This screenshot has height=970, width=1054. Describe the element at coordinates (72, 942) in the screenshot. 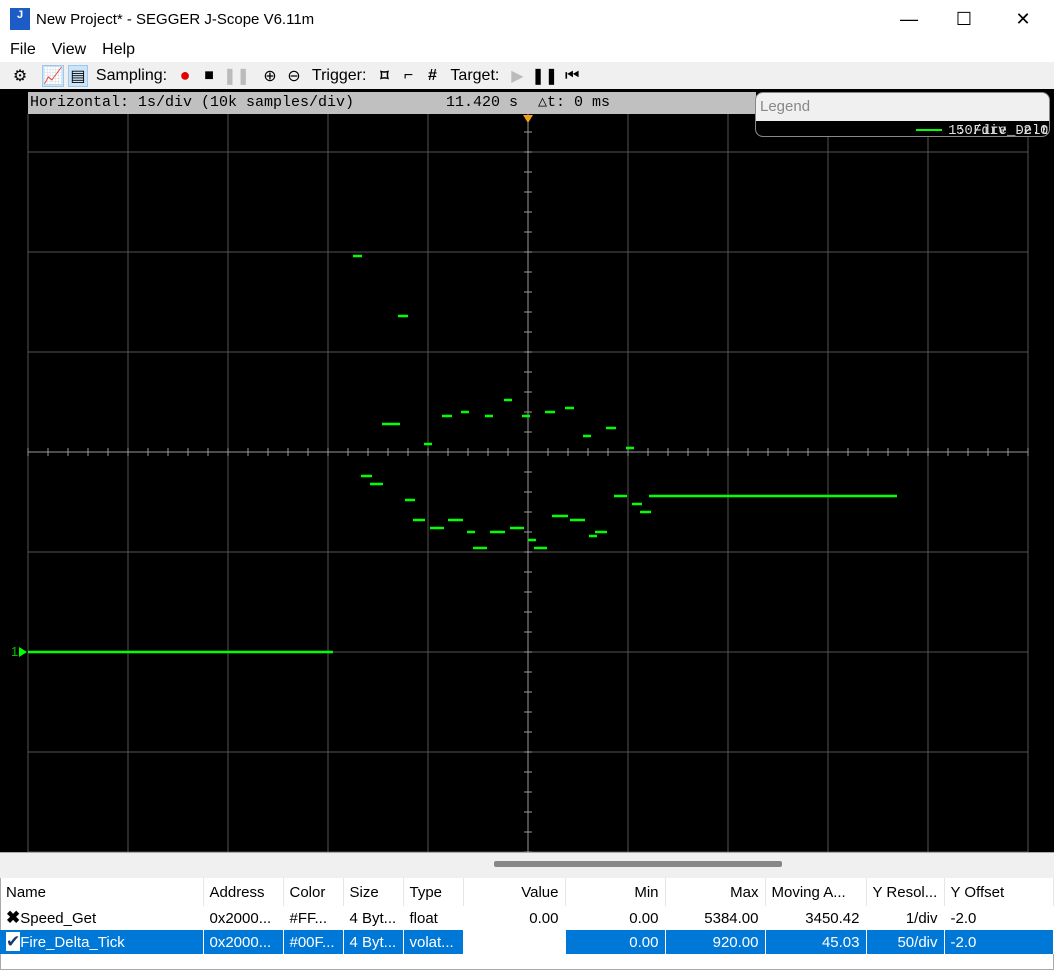

I see `cell-name: Fire_Delta_Tick` at that location.